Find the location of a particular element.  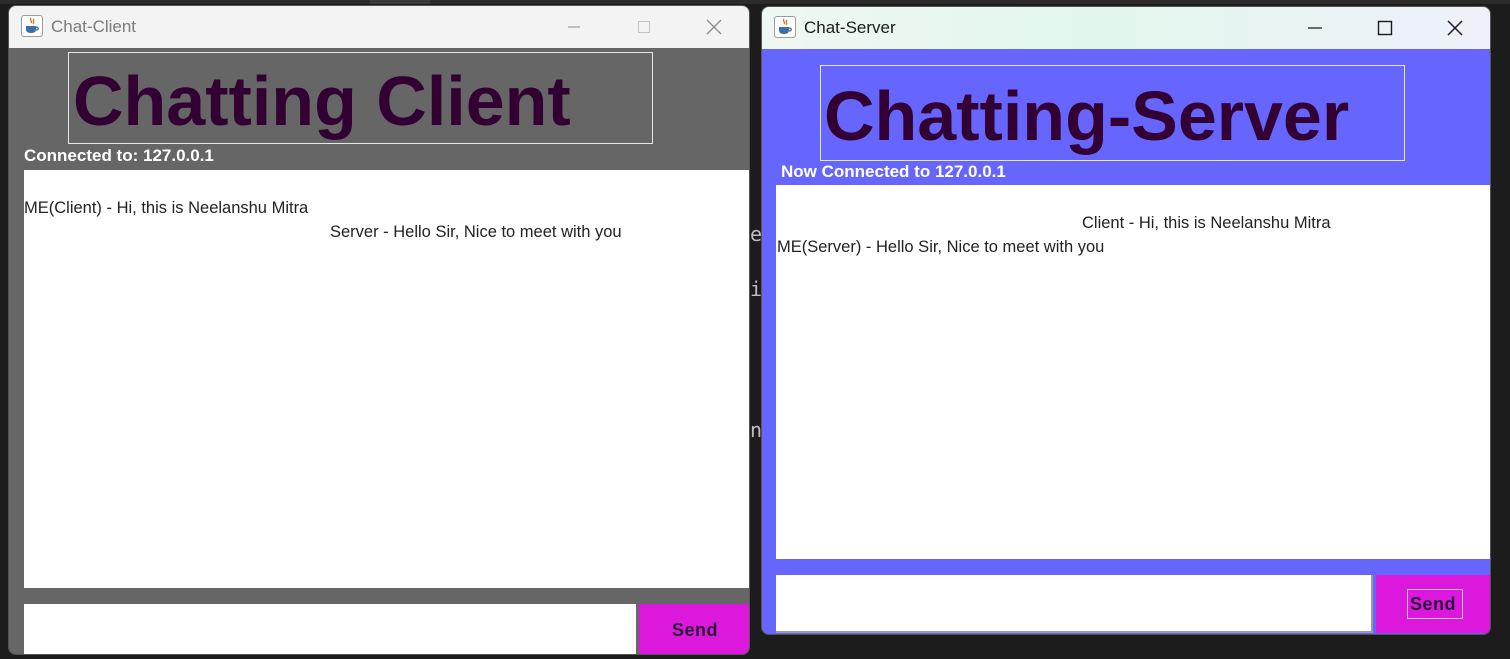

window-title: Chat-Server is located at coordinates (850, 27).